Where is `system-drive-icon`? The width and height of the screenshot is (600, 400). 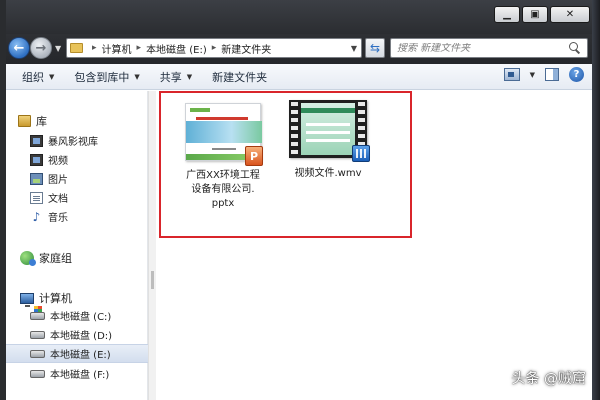 system-drive-icon is located at coordinates (37, 312).